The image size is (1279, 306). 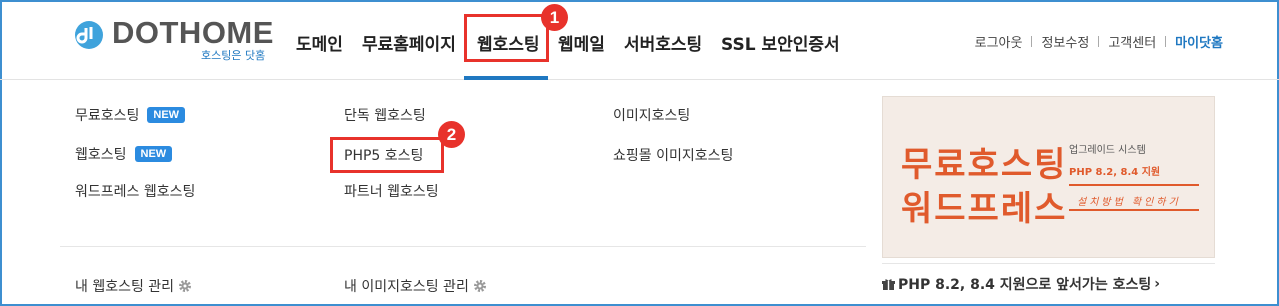 What do you see at coordinates (1065, 41) in the screenshot?
I see `edit-profile-link: 정보수정` at bounding box center [1065, 41].